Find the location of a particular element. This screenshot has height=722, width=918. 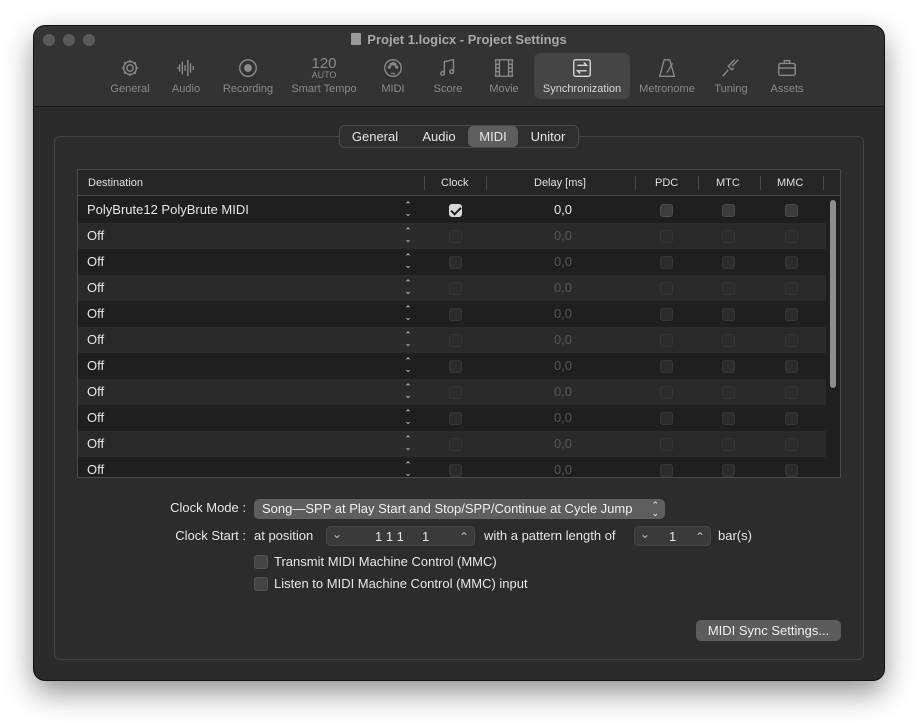

header-pdc: PDC is located at coordinates (666, 183).